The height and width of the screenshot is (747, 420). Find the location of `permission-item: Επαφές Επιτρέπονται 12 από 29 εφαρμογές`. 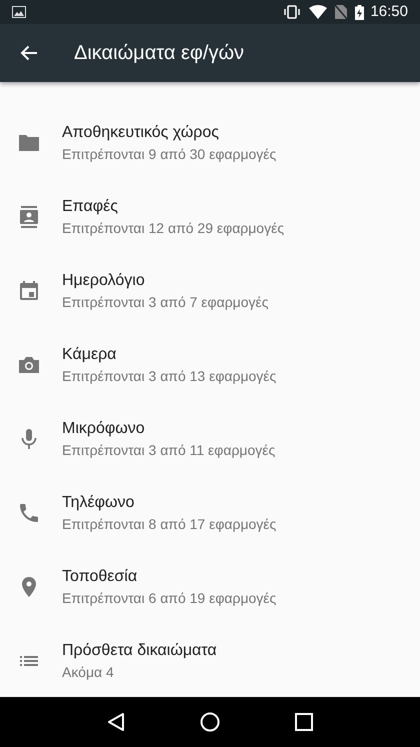

permission-item: Επαφές Επιτρέπονται 12 από 29 εφαρμογές is located at coordinates (210, 217).